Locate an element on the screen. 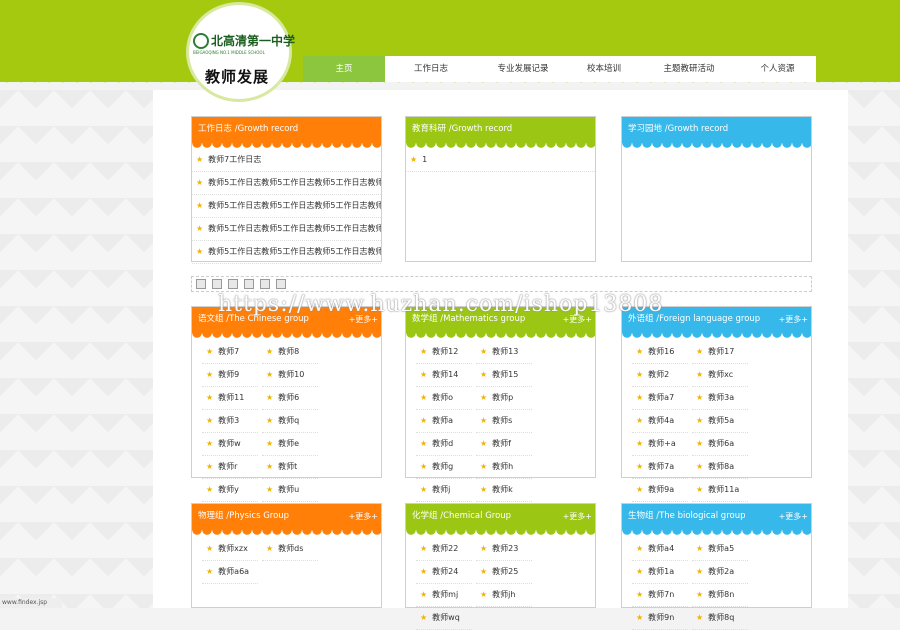 The height and width of the screenshot is (630, 900). teacher-link: ★ 教师14 is located at coordinates (444, 375).